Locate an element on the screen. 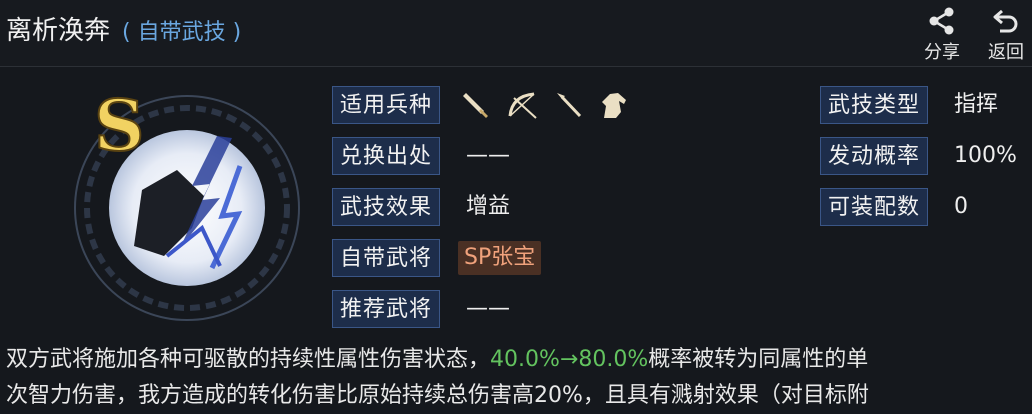  back-button: 返回 is located at coordinates (1006, 35).